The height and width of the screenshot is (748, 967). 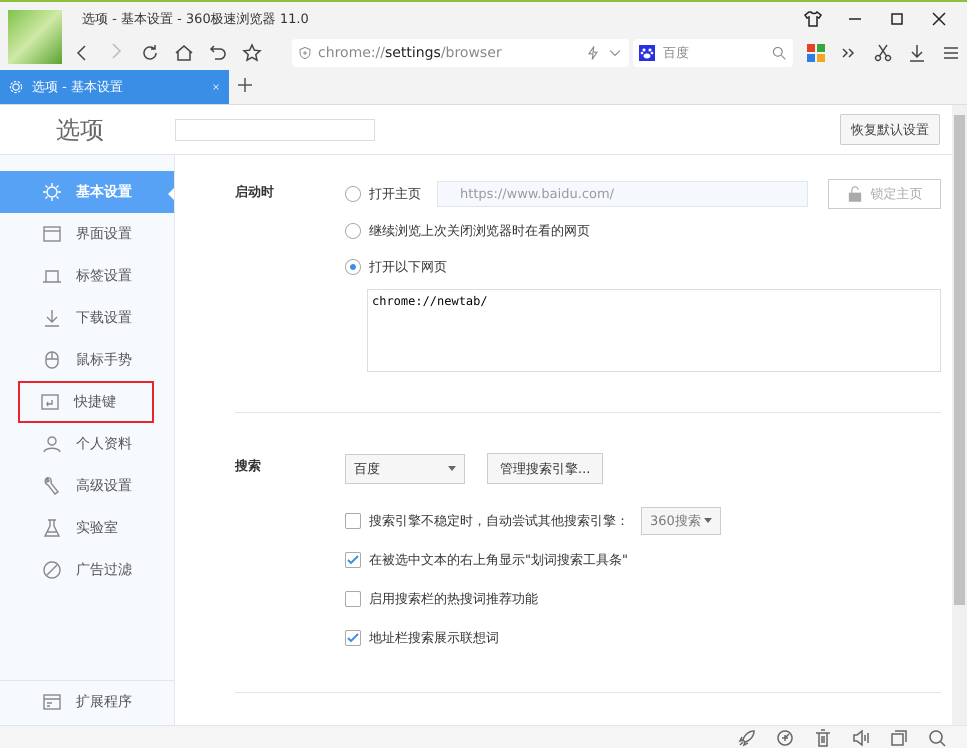 I want to click on sidebar-item: 个人资料, so click(x=87, y=444).